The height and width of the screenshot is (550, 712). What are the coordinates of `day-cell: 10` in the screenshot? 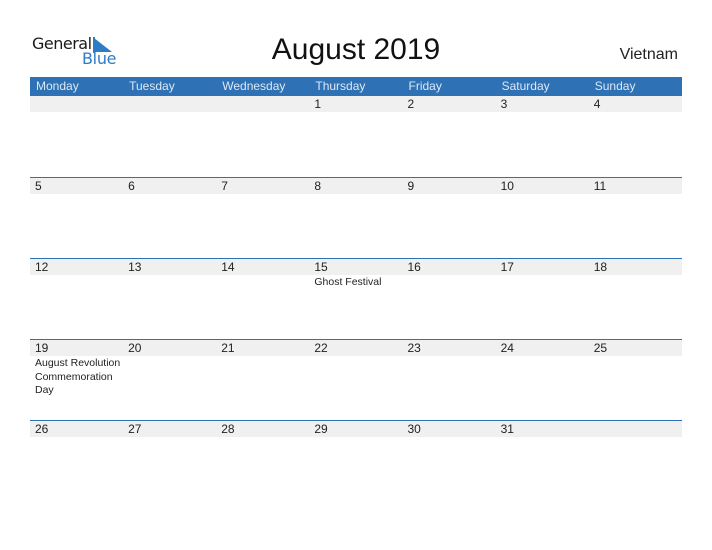 It's located at (542, 218).